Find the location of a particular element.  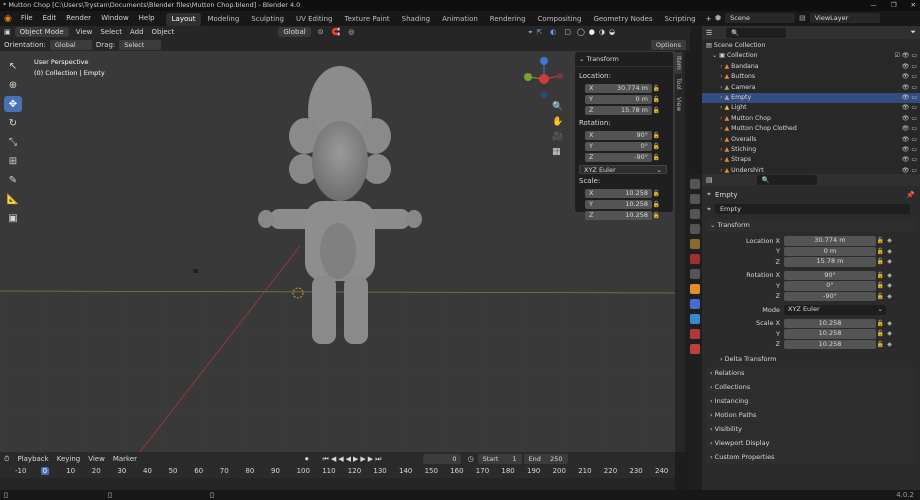

filter-icon: ⏷ is located at coordinates (915, 32).